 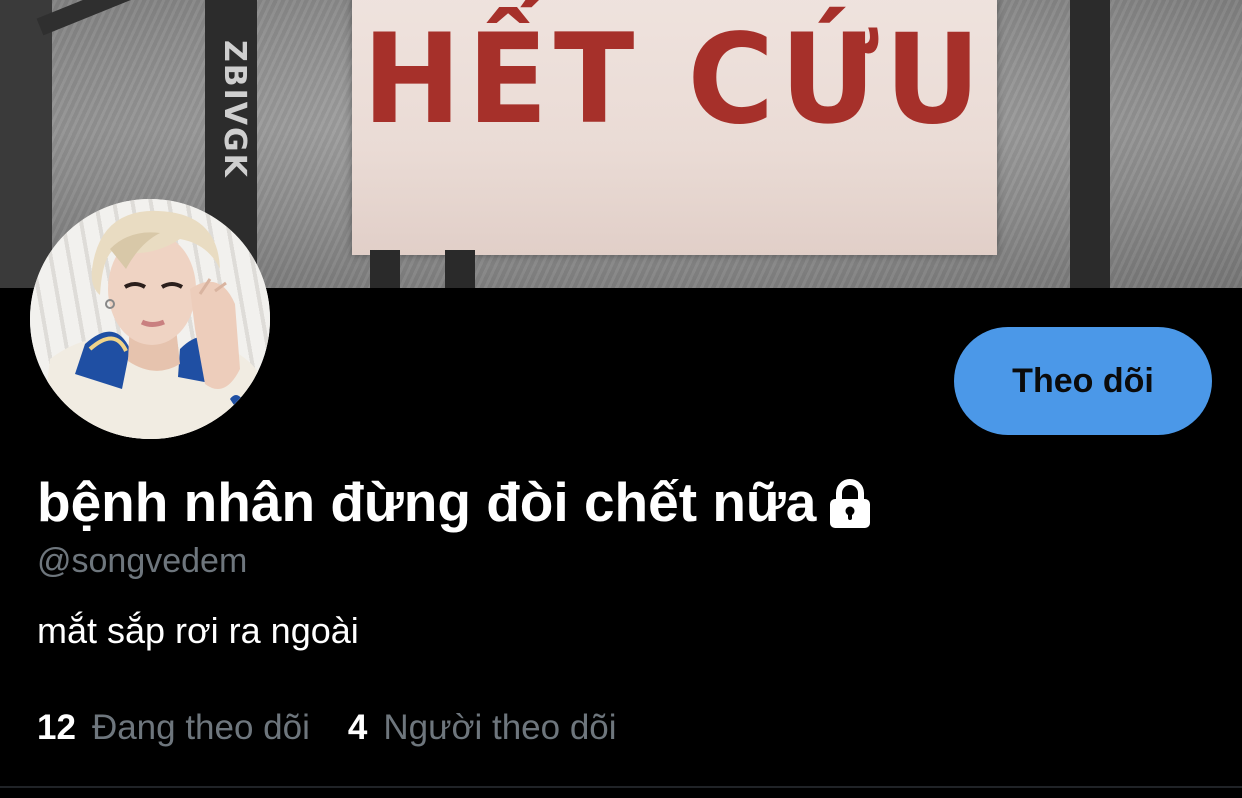 What do you see at coordinates (200, 727) in the screenshot?
I see `following-label: Đang theo dõi` at bounding box center [200, 727].